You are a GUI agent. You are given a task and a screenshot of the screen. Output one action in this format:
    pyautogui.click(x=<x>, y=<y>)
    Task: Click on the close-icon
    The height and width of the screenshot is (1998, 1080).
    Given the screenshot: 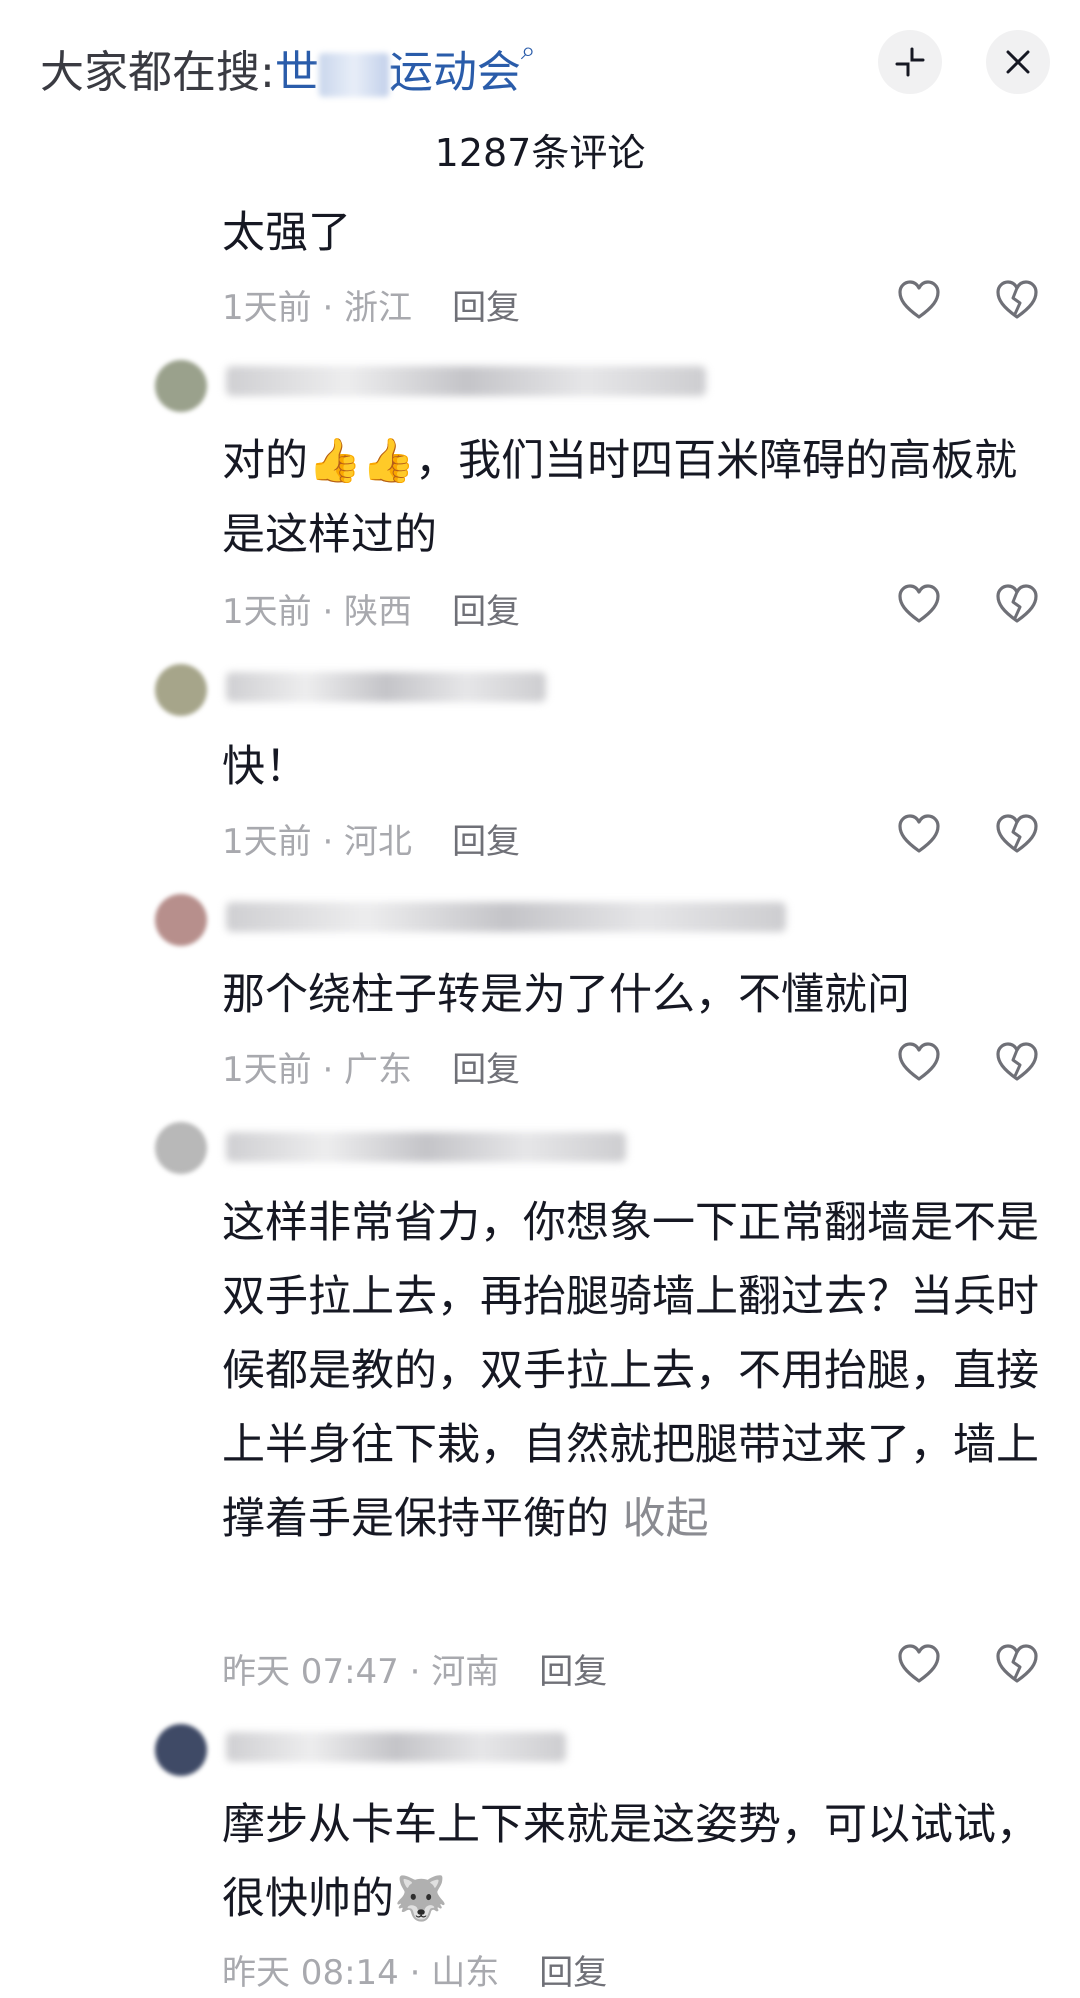 What is the action you would take?
    pyautogui.click(x=1018, y=62)
    